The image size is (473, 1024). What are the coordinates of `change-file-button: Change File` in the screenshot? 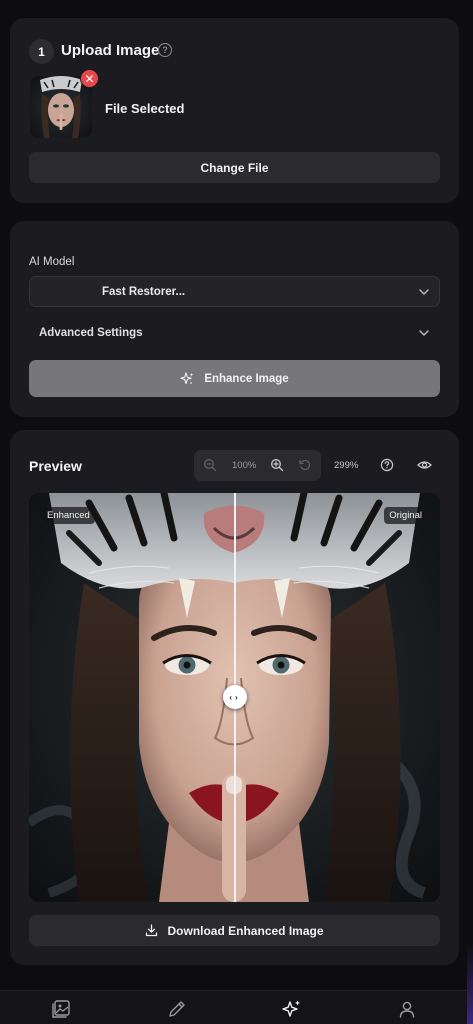 It's located at (234, 167).